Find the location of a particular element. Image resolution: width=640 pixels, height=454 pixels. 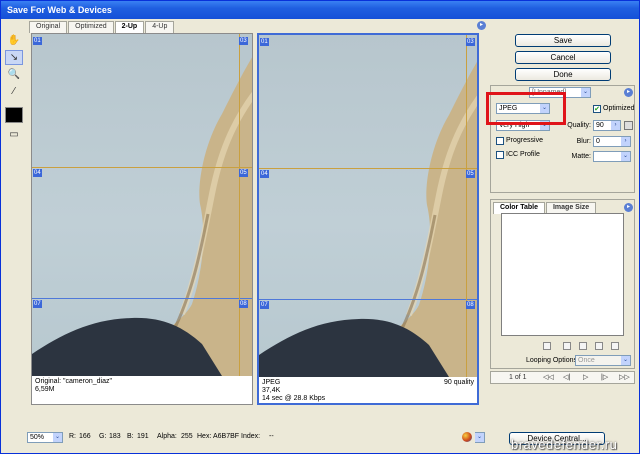

g-label: G: is located at coordinates (103, 436).